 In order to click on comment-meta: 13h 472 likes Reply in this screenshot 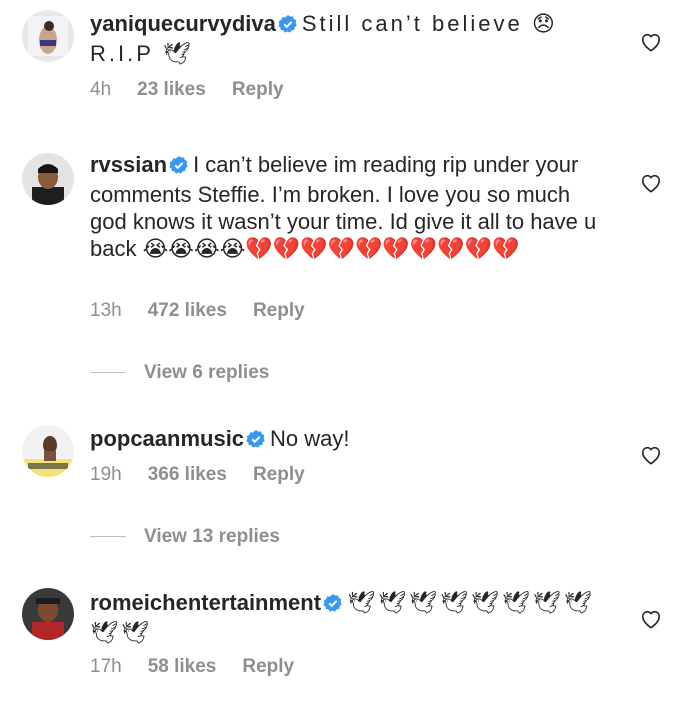, I will do `click(210, 311)`.